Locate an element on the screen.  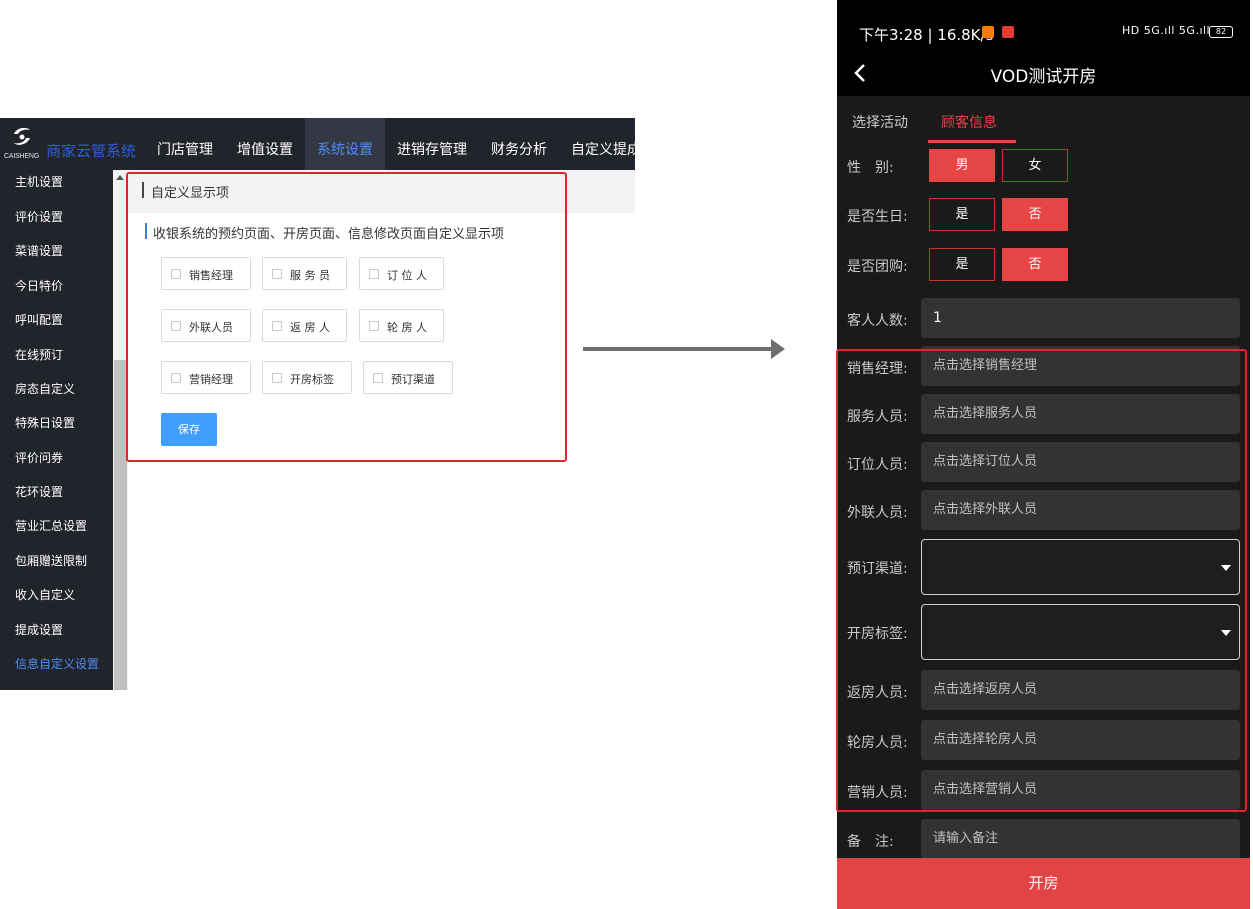
menu-item-value-added: 增值设置 is located at coordinates (265, 144).